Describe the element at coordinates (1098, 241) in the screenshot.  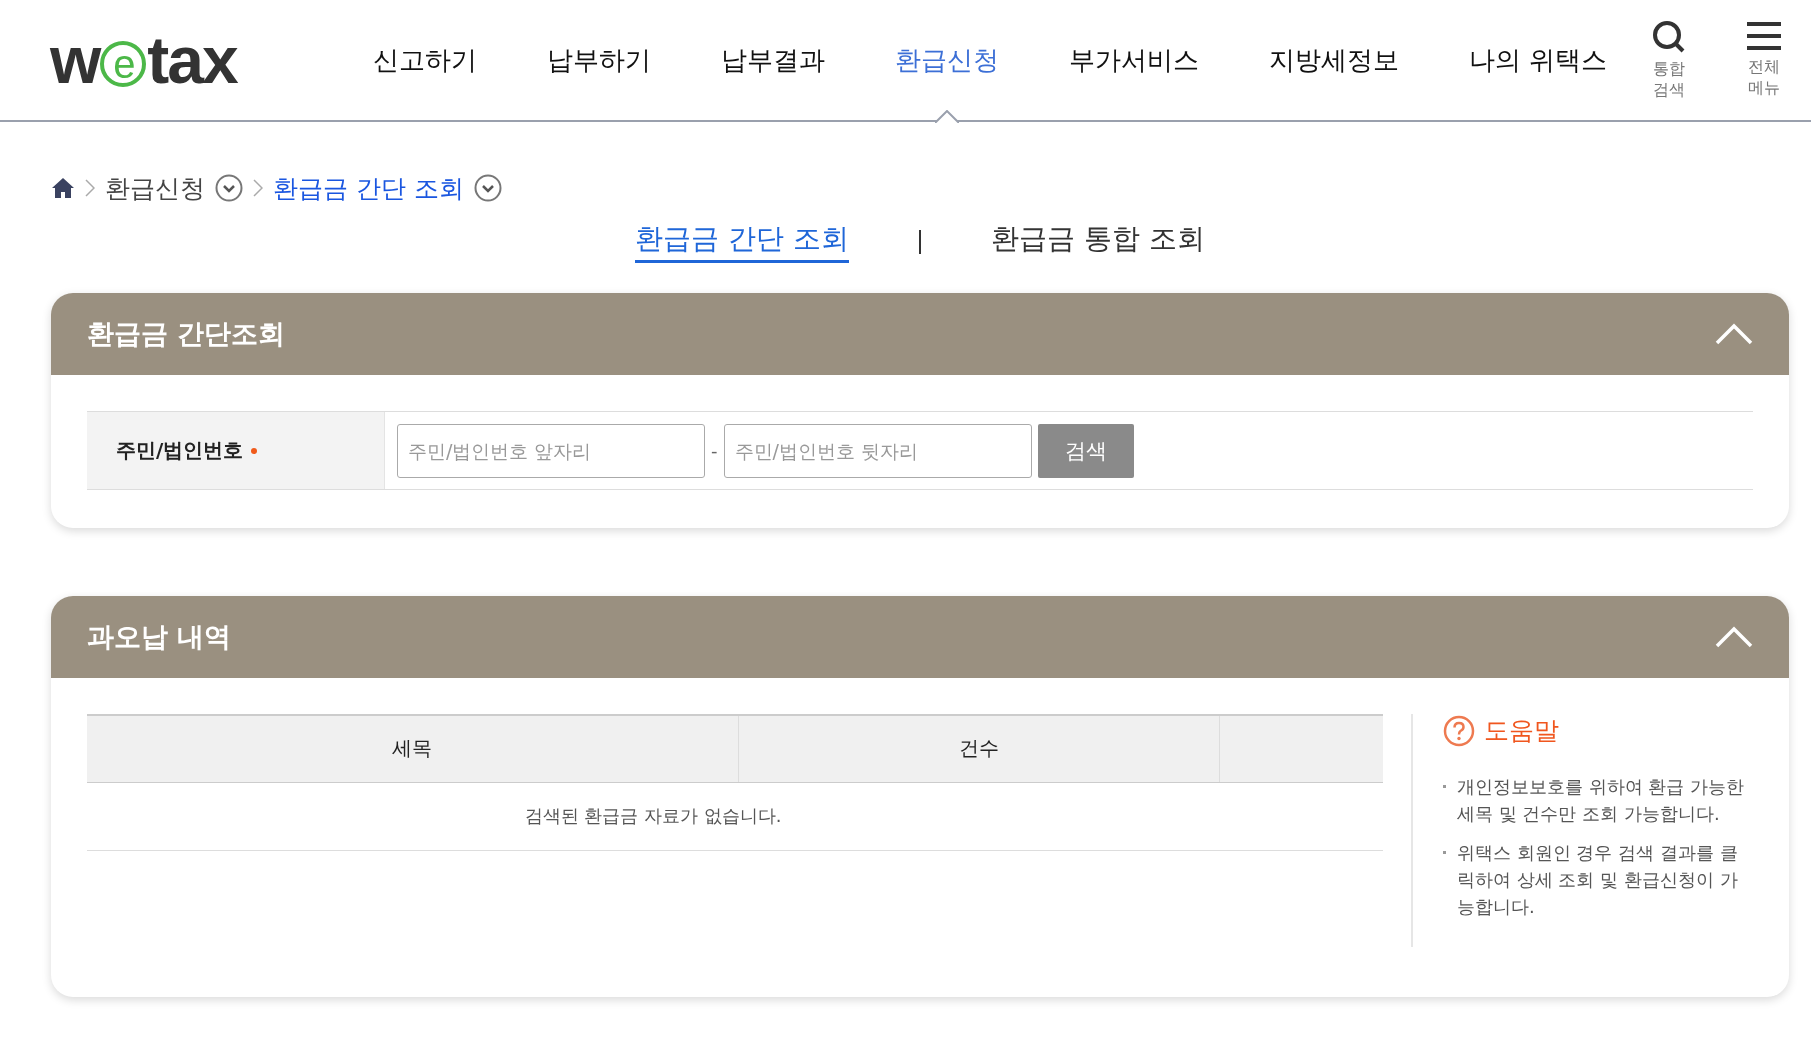
I see `tab: 환급금 통합 조회` at that location.